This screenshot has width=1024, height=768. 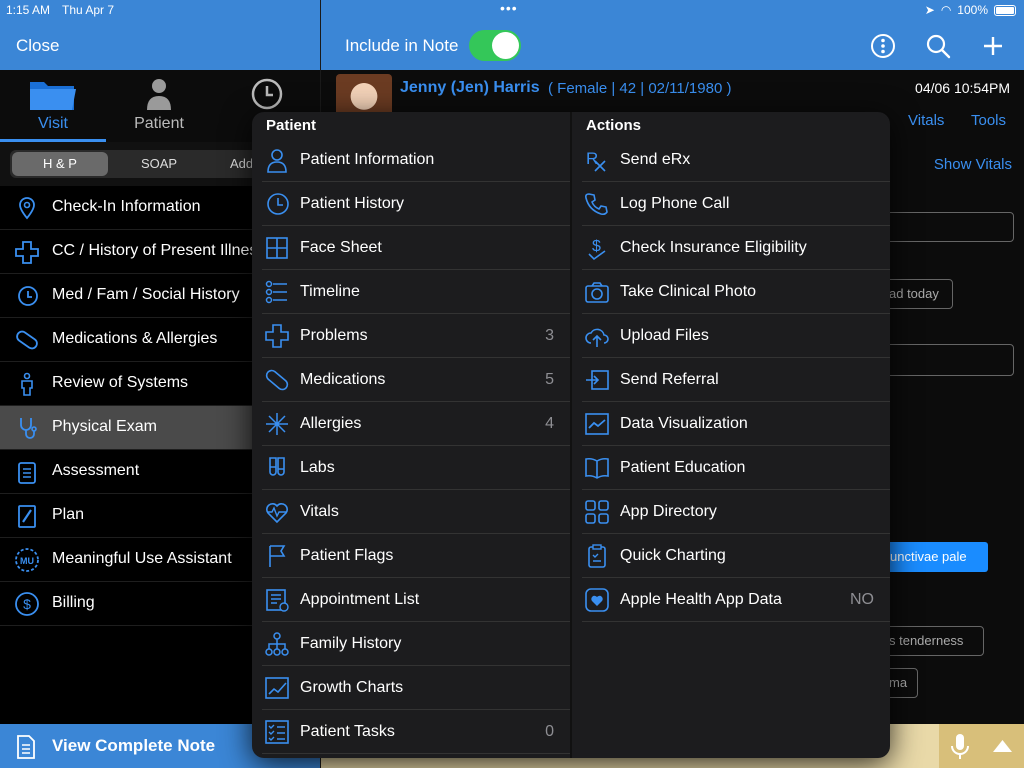 I want to click on search-icon, so click(x=938, y=46).